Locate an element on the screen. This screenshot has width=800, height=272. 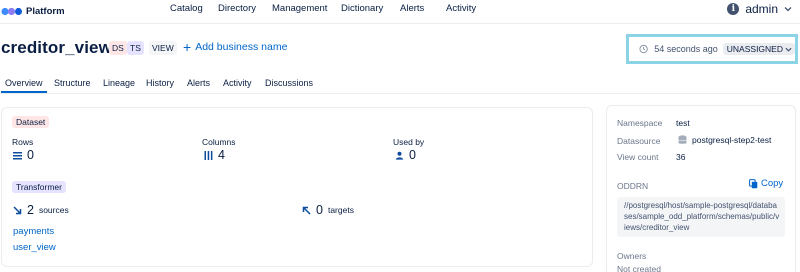
copy-label: Copy is located at coordinates (772, 183).